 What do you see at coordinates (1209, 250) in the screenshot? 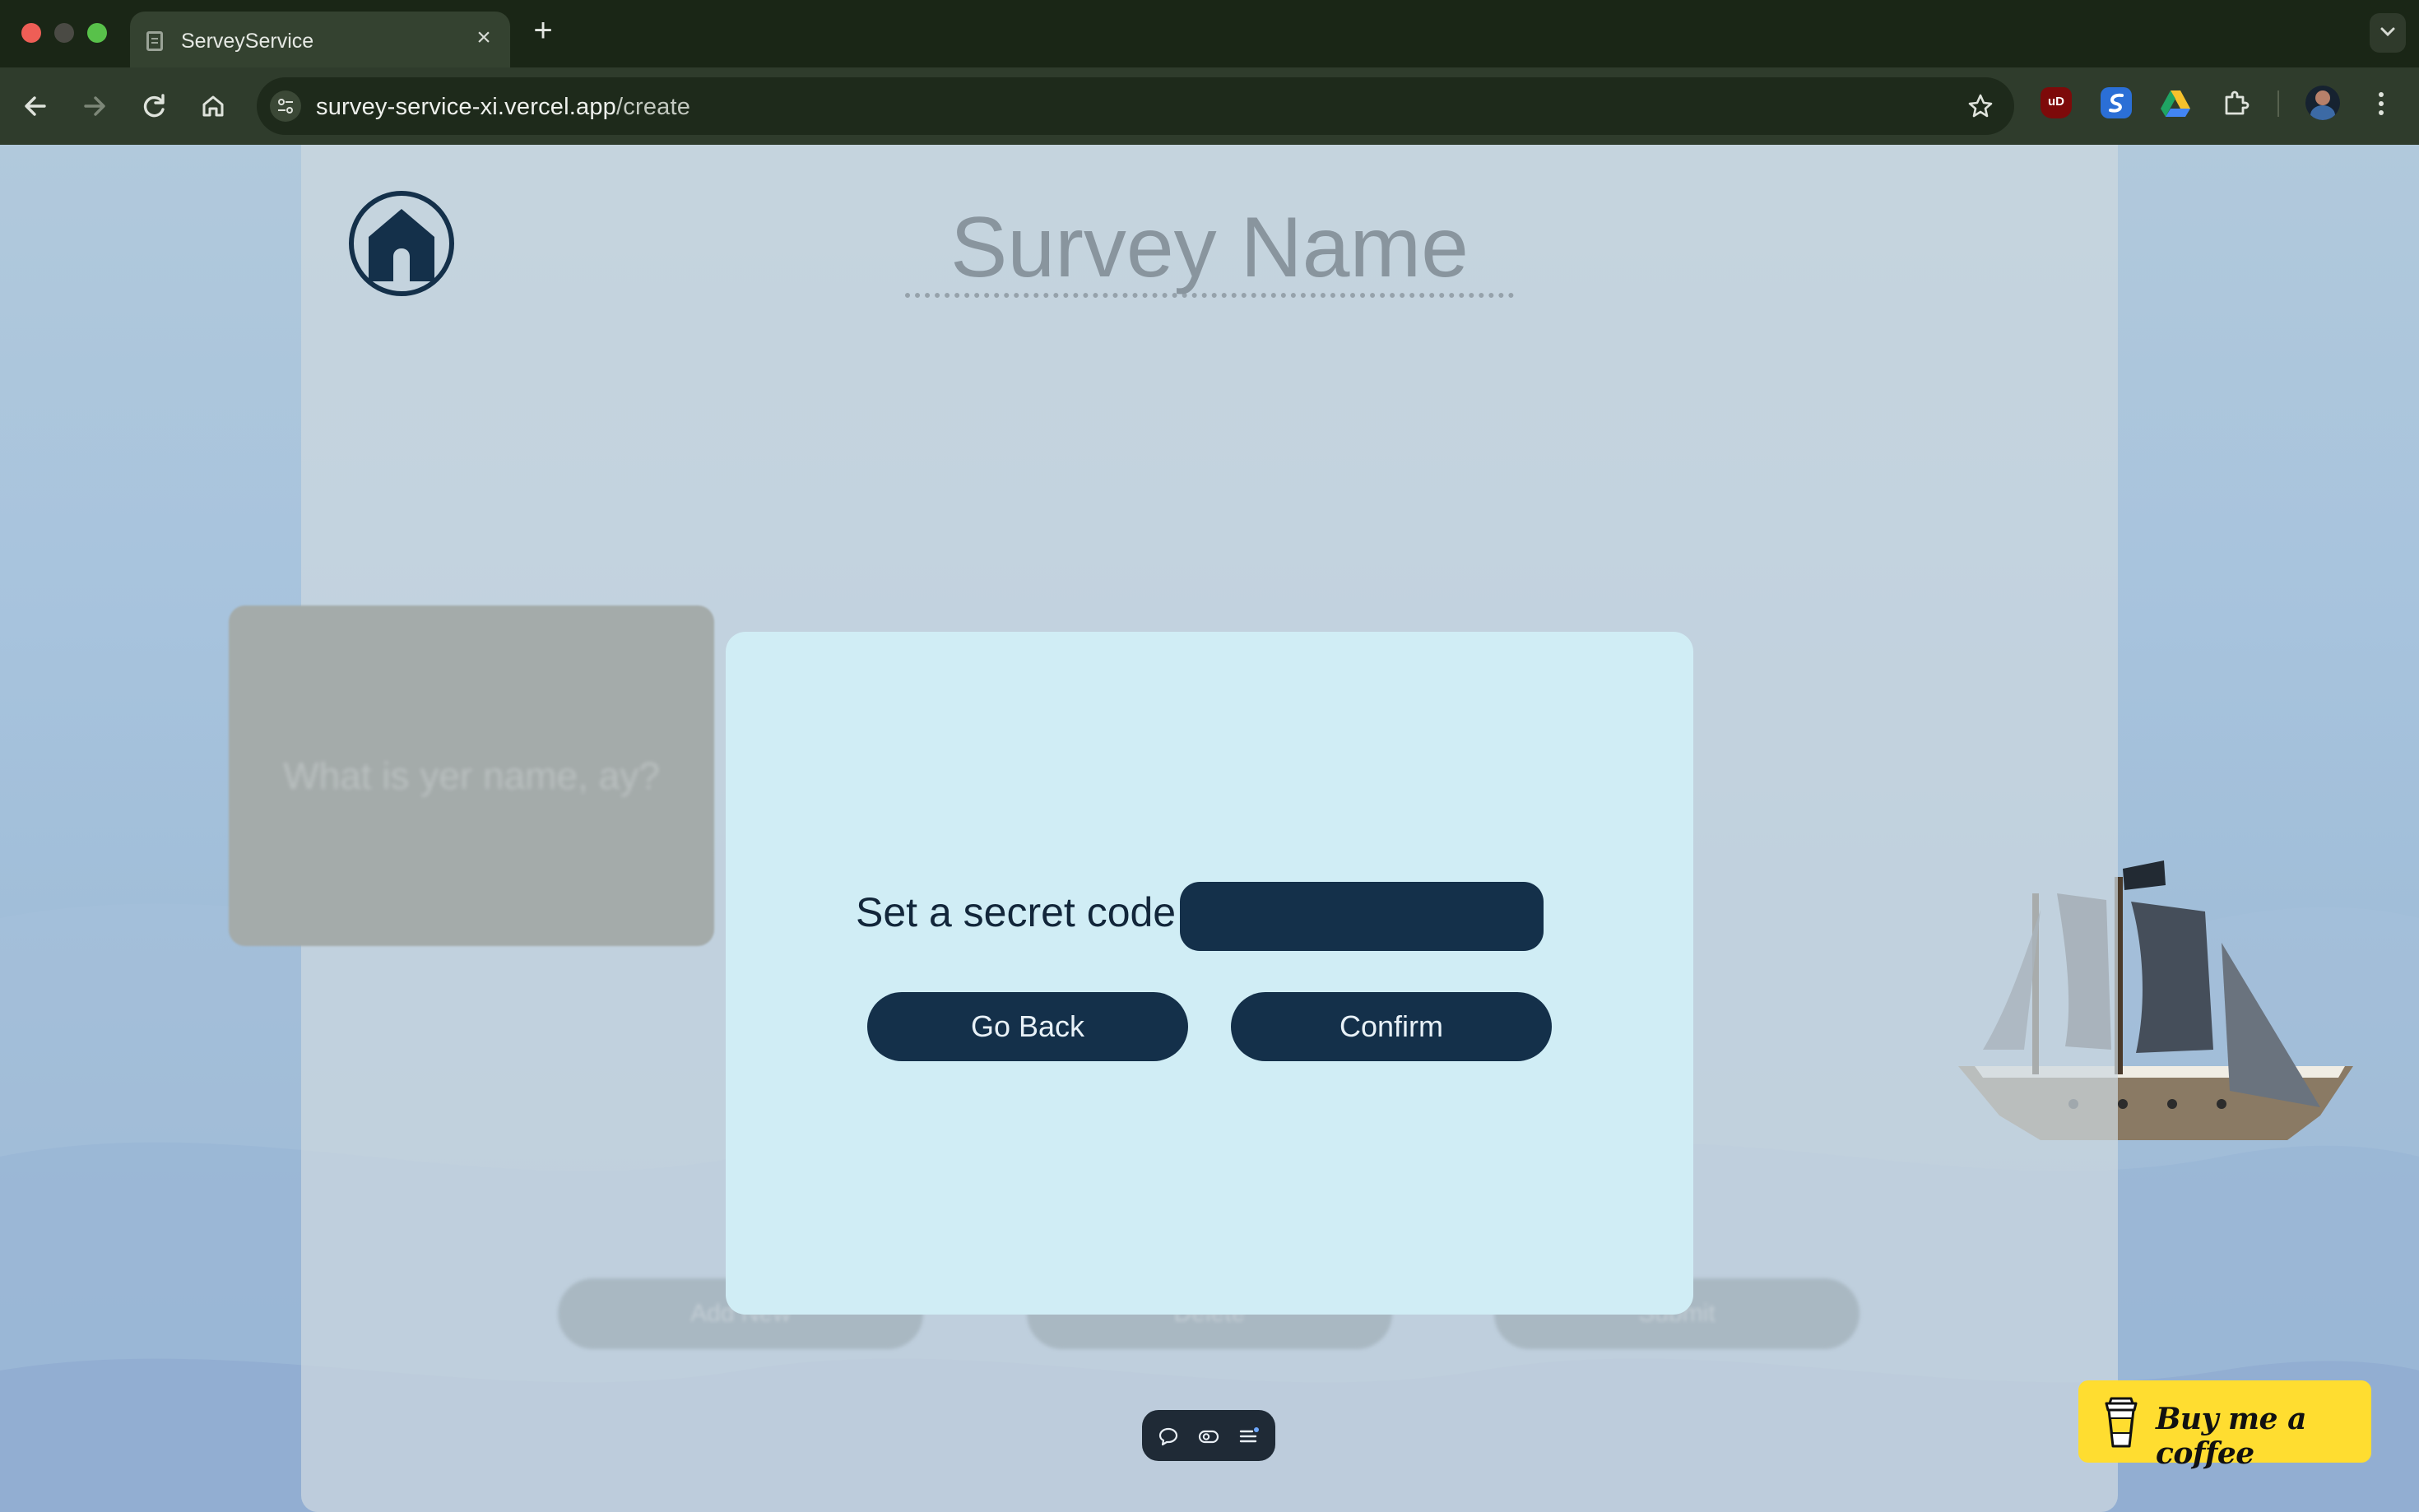
I see `survey-name-input: Survey Name` at bounding box center [1209, 250].